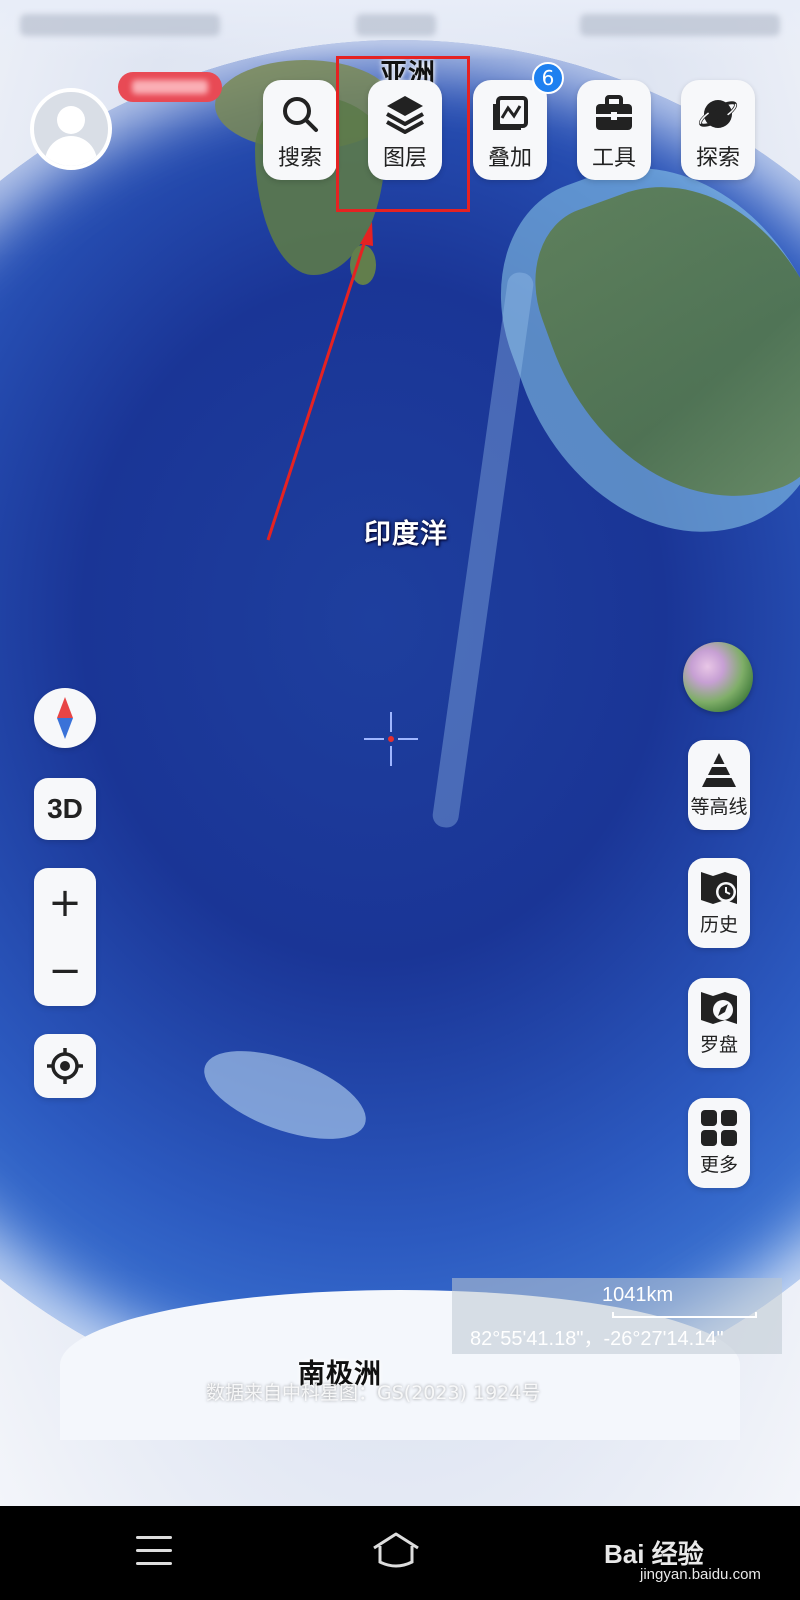 This screenshot has height=1600, width=800. Describe the element at coordinates (719, 1008) in the screenshot. I see `compass-map-icon` at that location.